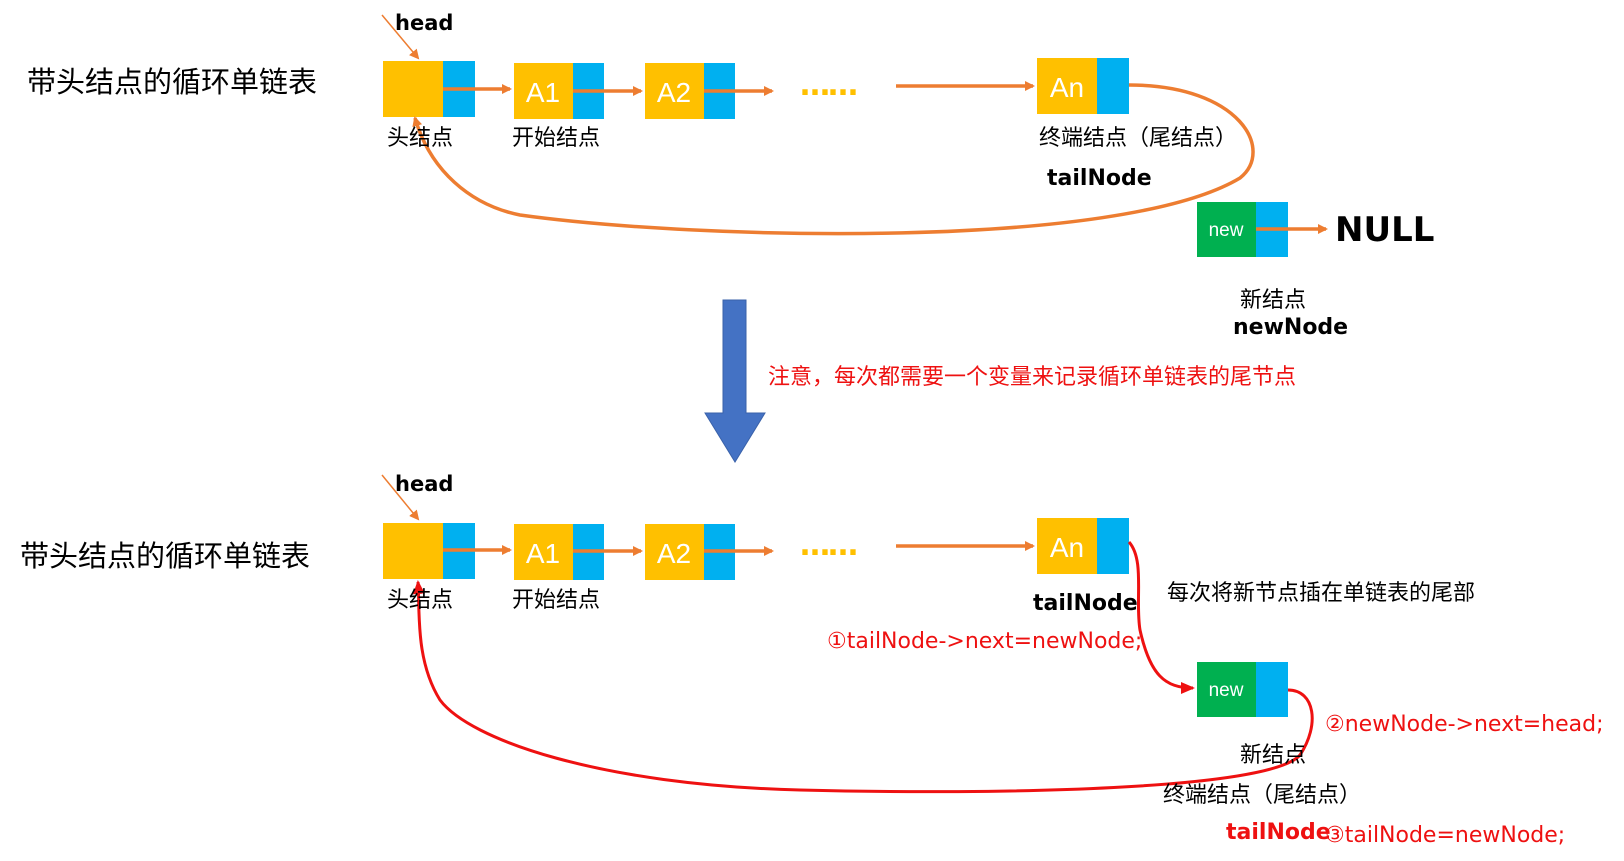 The width and height of the screenshot is (1624, 861). What do you see at coordinates (1464, 724) in the screenshot?
I see `step2-text: ②newNode->next=head;` at bounding box center [1464, 724].